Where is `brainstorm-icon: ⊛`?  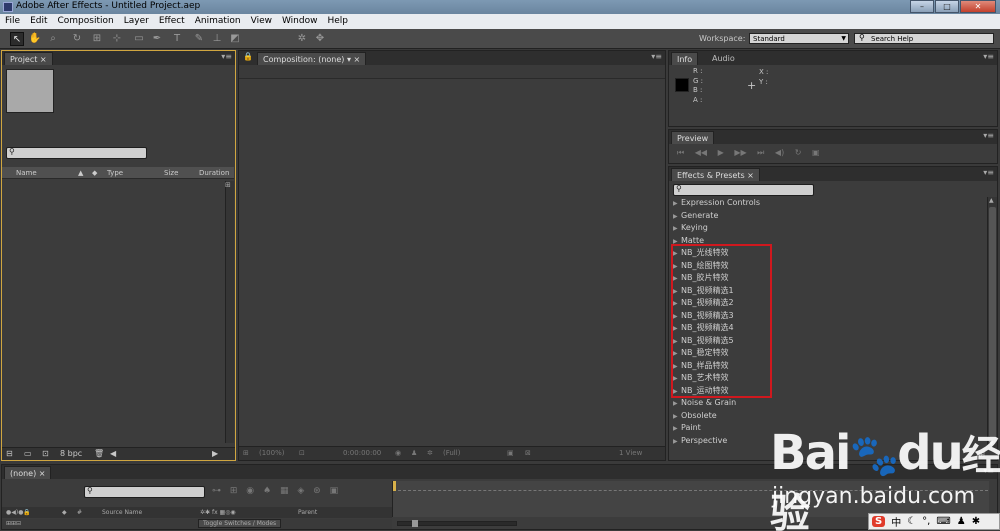 brainstorm-icon: ⊛ is located at coordinates (317, 491).